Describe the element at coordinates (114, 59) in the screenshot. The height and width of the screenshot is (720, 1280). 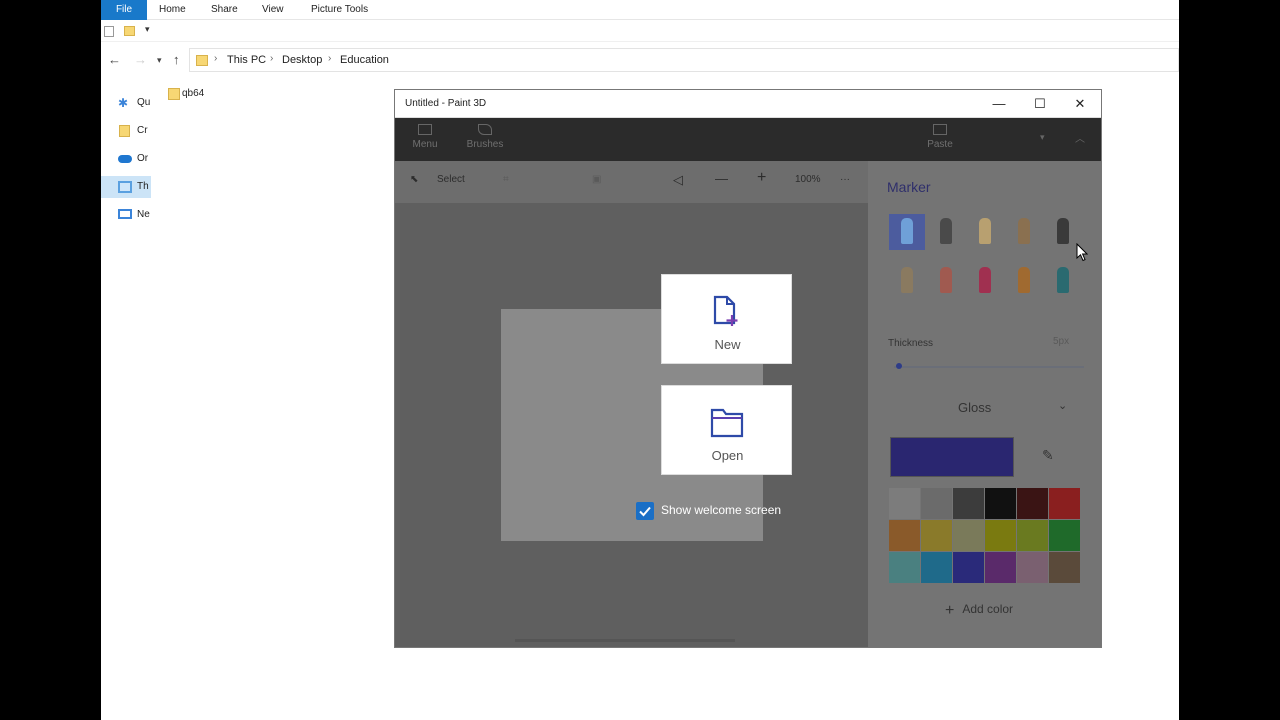
I see `back-arrow-icon: ←` at that location.